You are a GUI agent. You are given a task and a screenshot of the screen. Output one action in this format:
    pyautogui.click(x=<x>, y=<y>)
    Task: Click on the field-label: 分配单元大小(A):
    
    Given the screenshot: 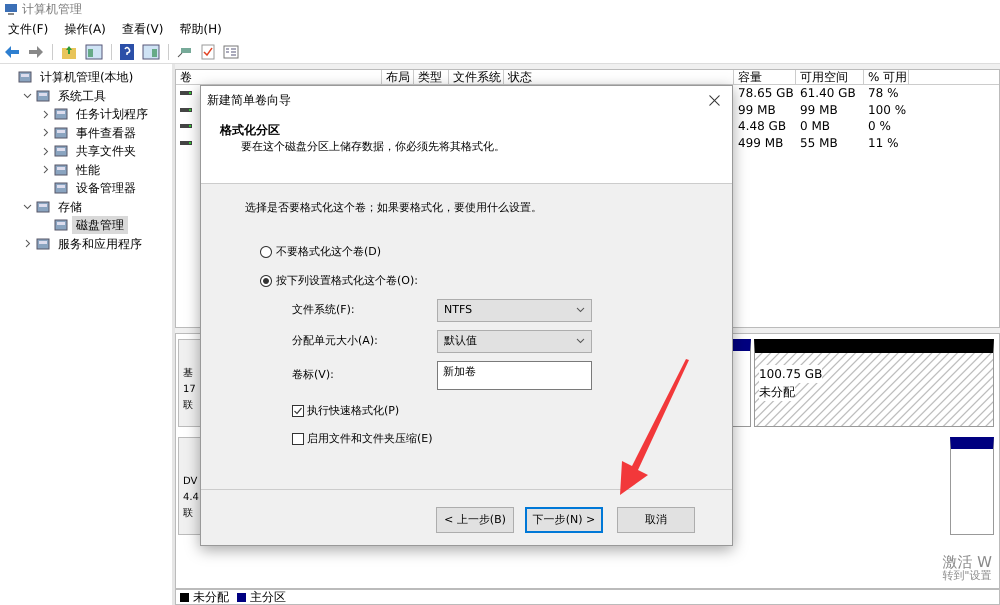 What is the action you would take?
    pyautogui.click(x=335, y=340)
    